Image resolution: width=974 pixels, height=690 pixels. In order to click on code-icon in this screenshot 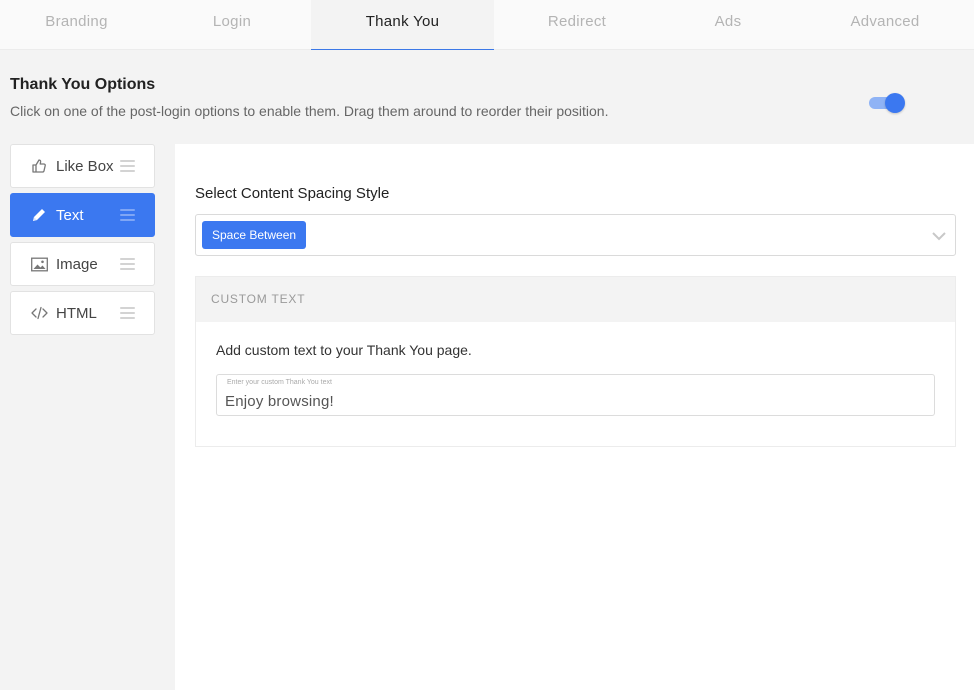, I will do `click(39, 313)`.